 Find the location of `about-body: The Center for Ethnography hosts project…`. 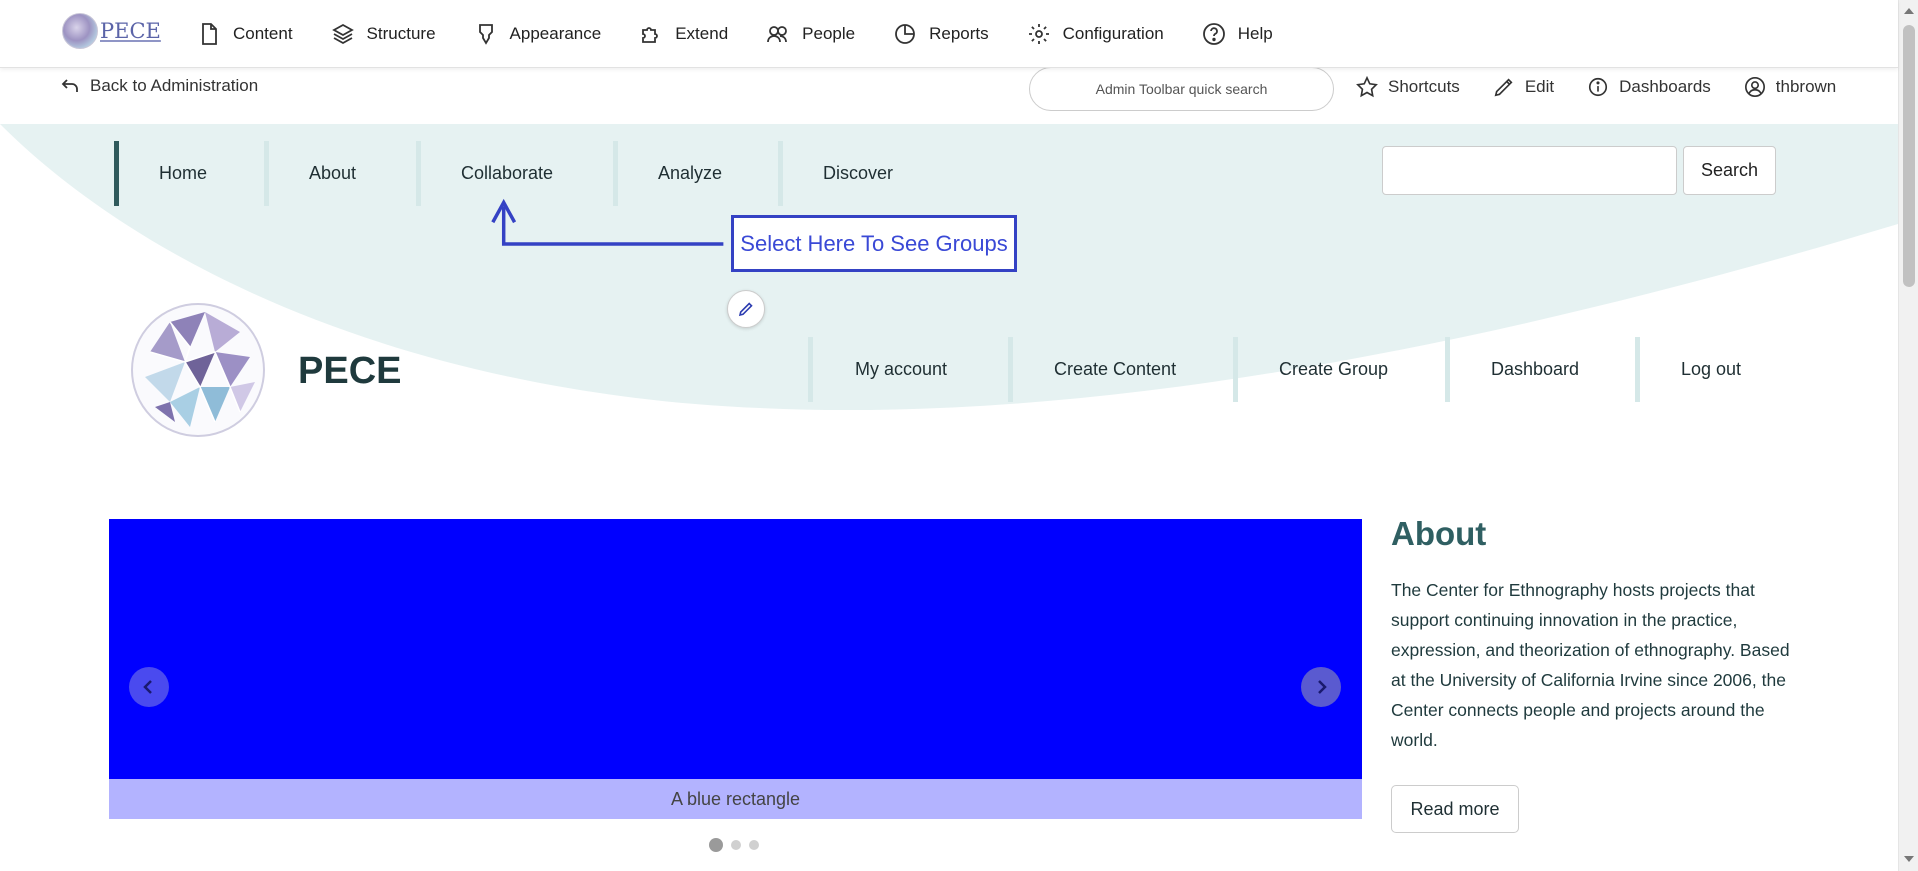

about-body: The Center for Ethnography hosts project… is located at coordinates (1590, 665).